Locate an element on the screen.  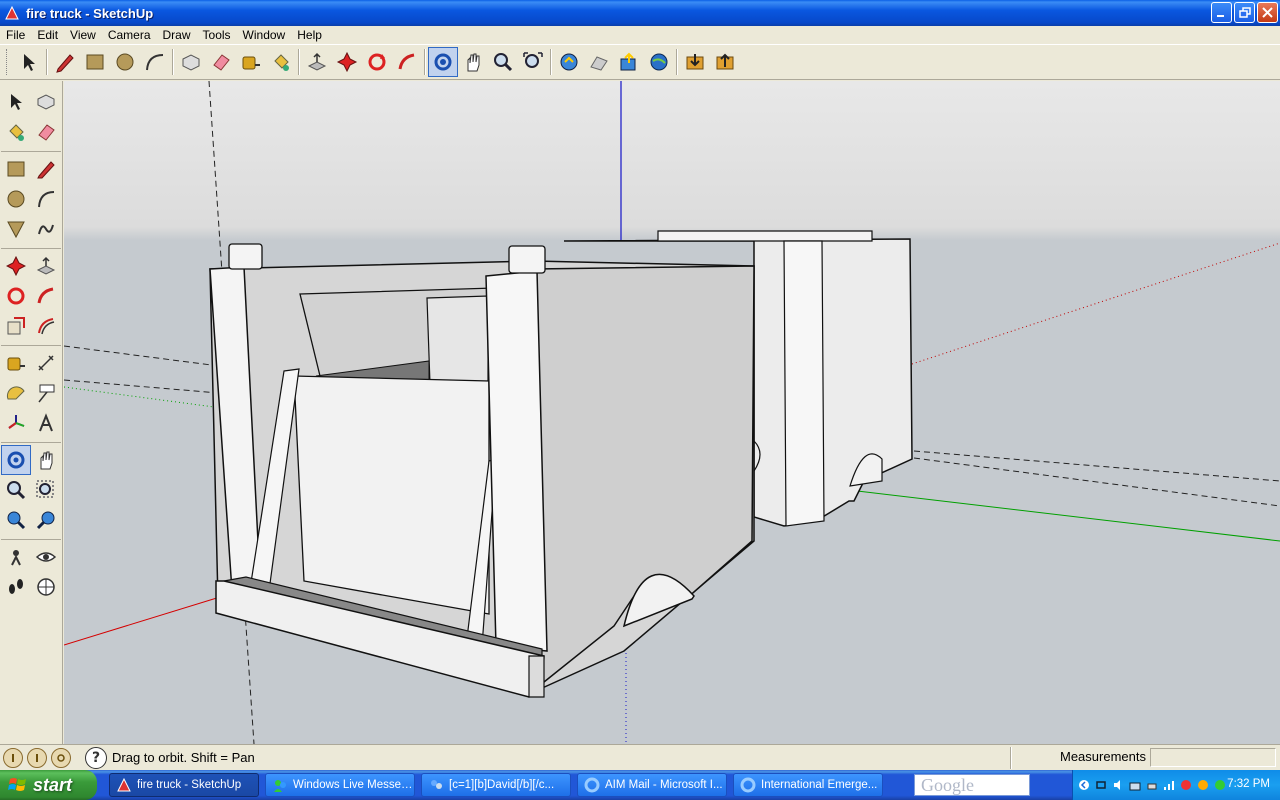
follow-me-palette-button is located at coordinates (46, 296).